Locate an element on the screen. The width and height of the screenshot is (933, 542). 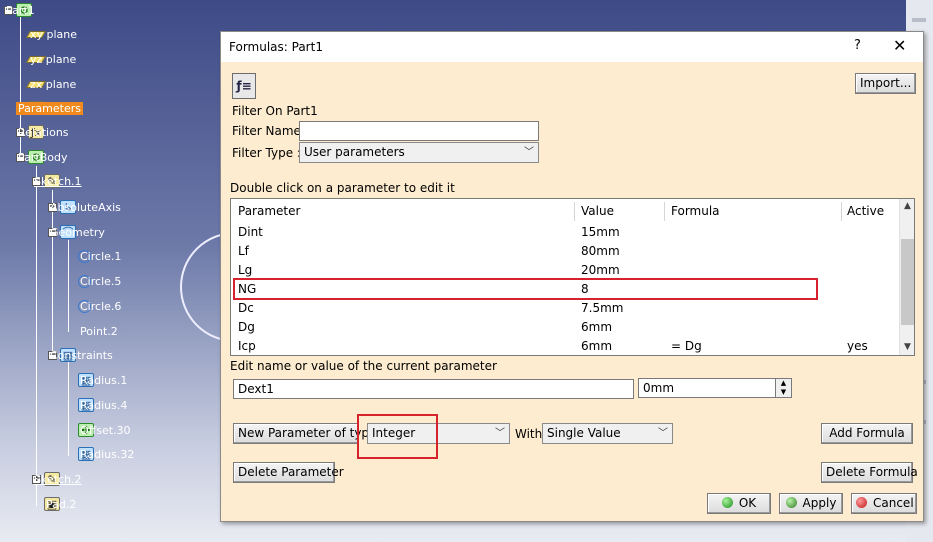
table-row: Dc 7.5mm is located at coordinates (565, 308).